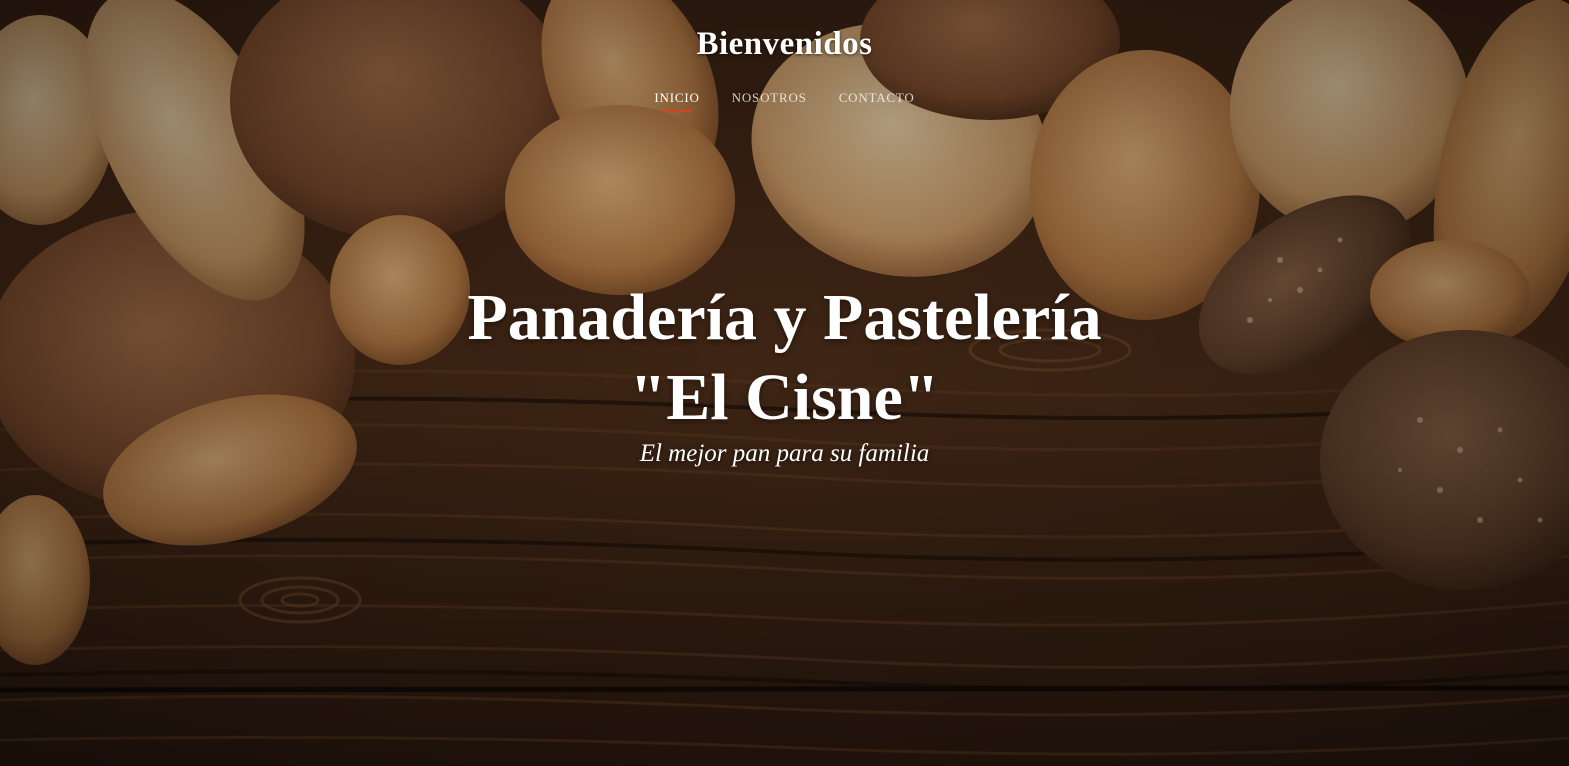  Describe the element at coordinates (676, 101) in the screenshot. I see `nav-item-inicio: INICIO` at that location.